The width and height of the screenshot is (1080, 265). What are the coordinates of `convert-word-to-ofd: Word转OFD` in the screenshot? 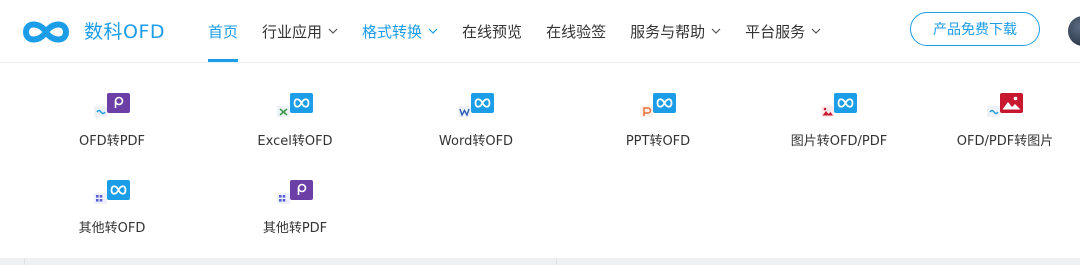 It's located at (476, 106).